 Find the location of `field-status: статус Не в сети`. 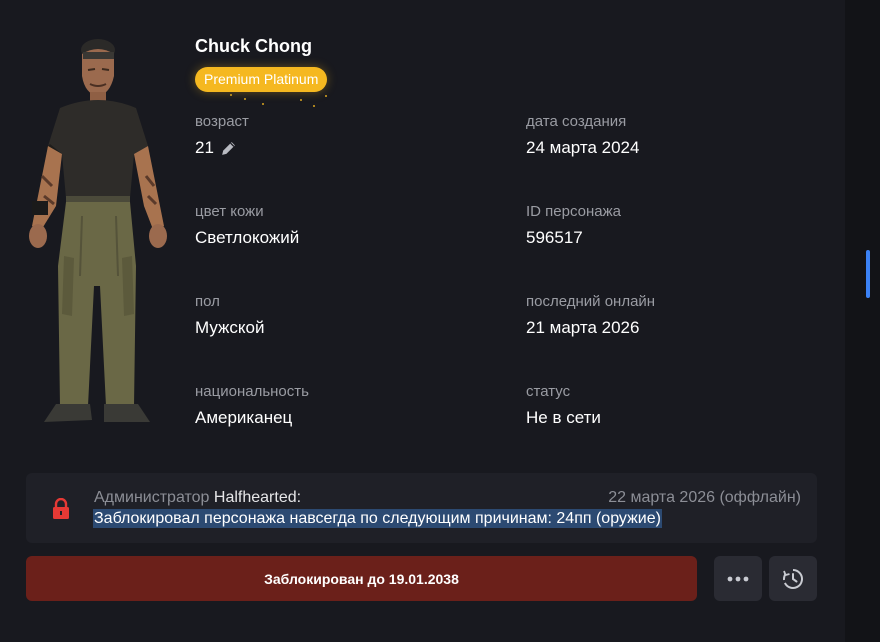

field-status: статус Не в сети is located at coordinates (563, 405).